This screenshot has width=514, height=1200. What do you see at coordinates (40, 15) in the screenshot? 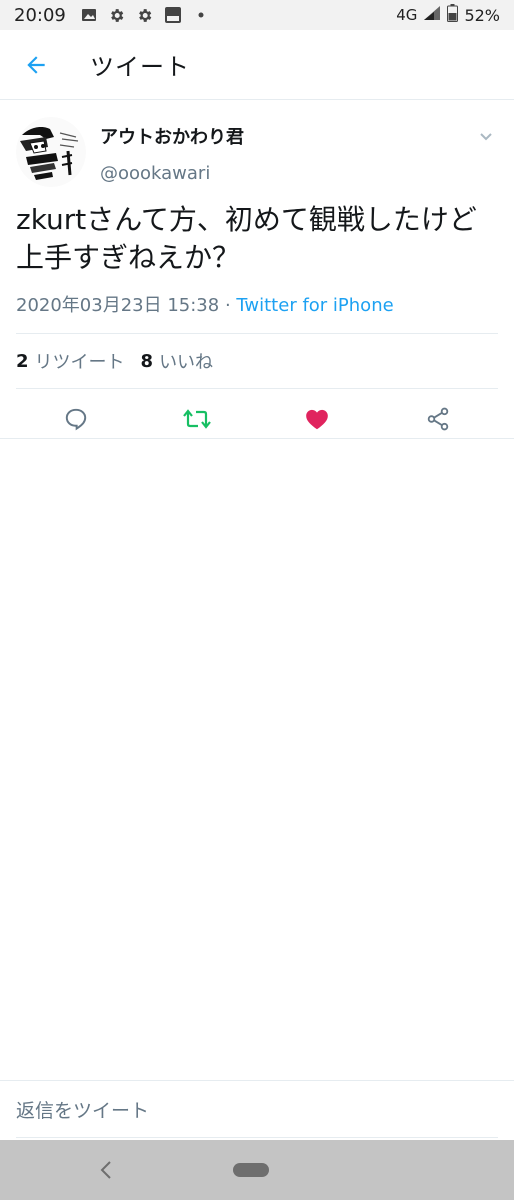
I see `status-time: 20:09` at bounding box center [40, 15].